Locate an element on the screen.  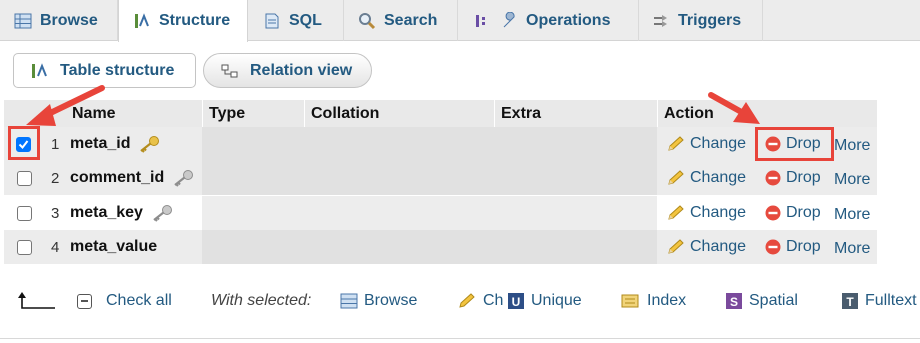
svg-text: U is located at coordinates (516, 302).